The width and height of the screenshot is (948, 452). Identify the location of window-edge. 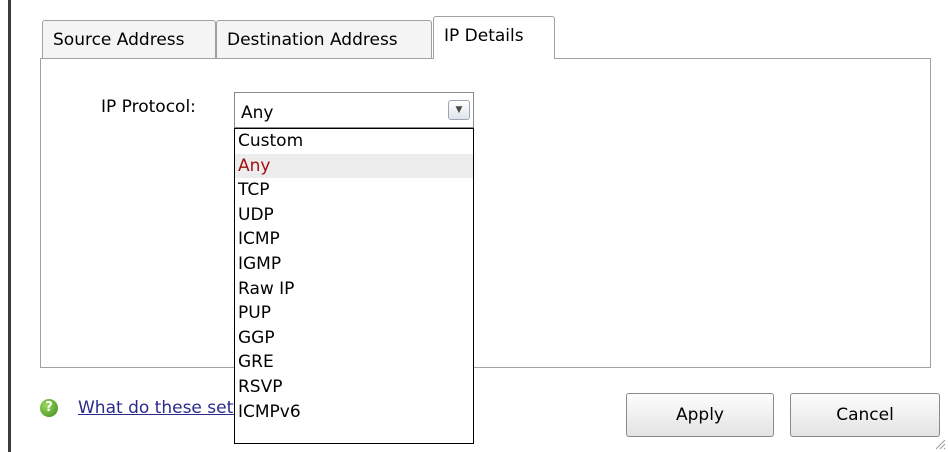
(9, 226).